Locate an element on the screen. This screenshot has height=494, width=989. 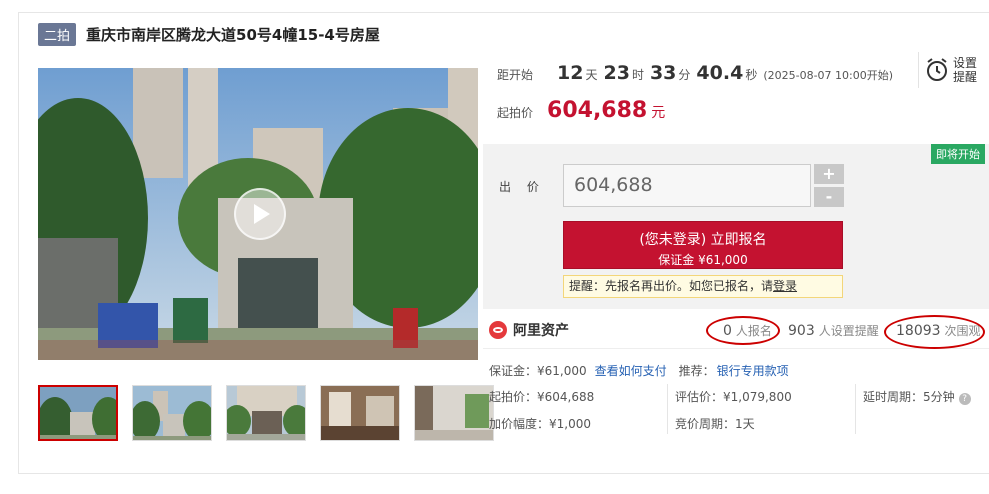
bid-label: 出 价 is located at coordinates (522, 187).